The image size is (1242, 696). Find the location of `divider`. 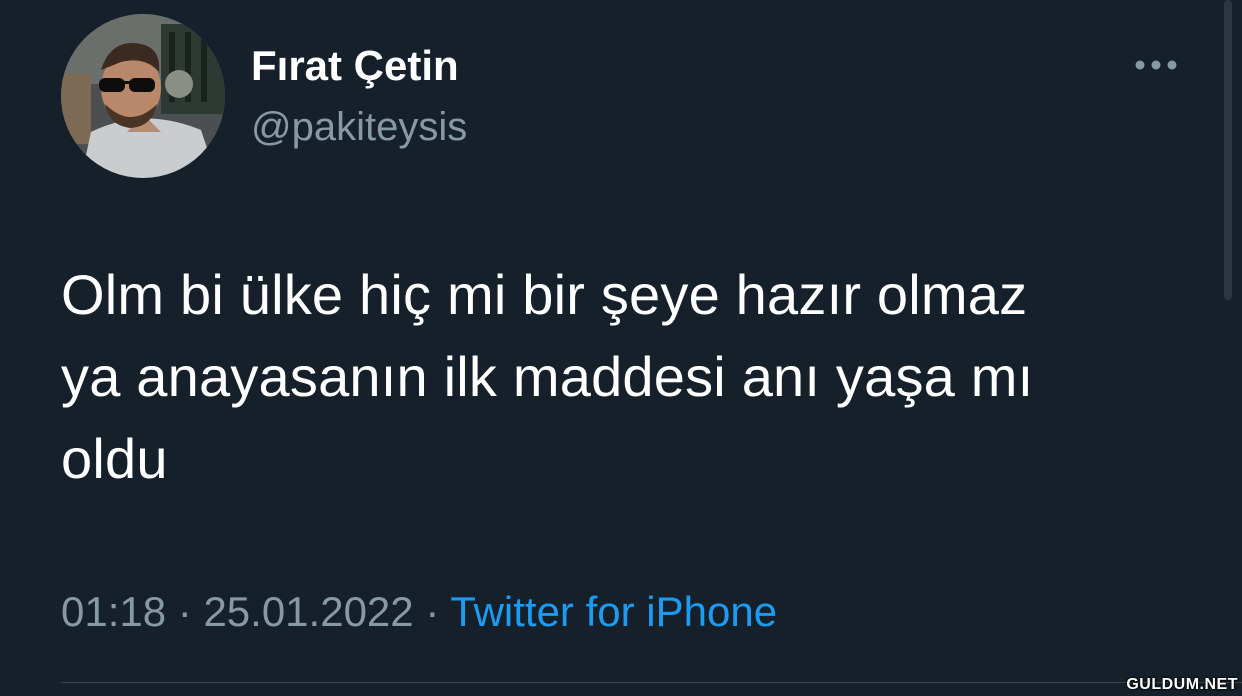

divider is located at coordinates (651, 682).